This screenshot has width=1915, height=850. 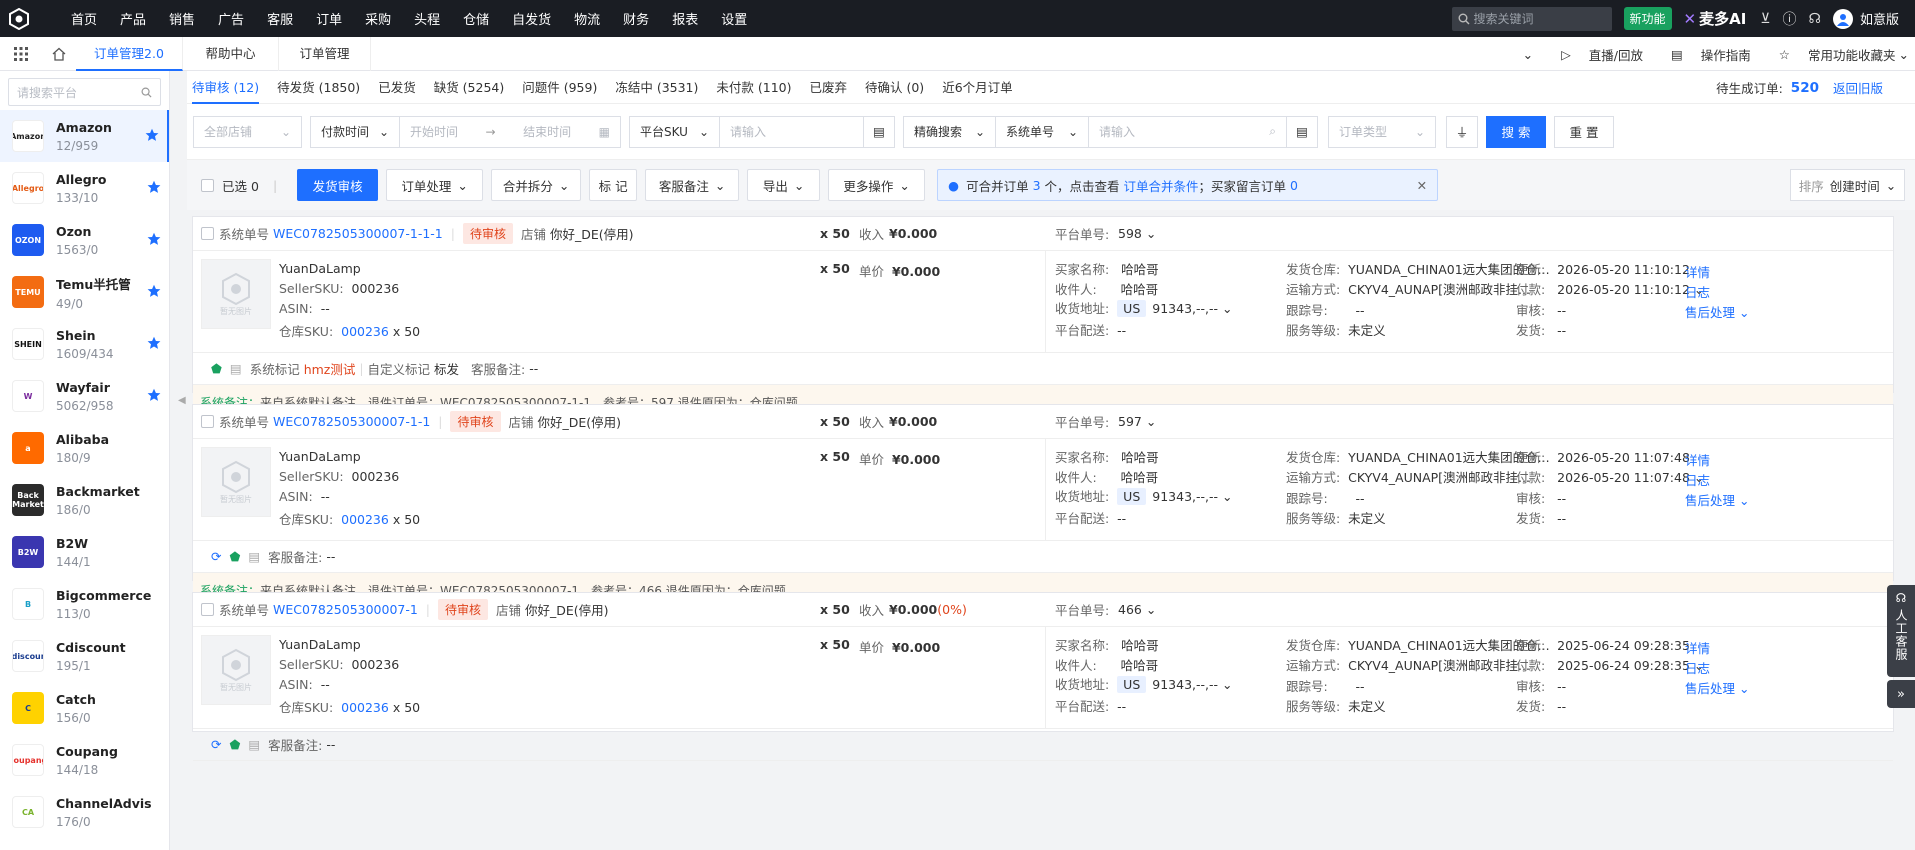 I want to click on platform-item: CA ChannelAdvis 176/0, so click(x=84, y=812).